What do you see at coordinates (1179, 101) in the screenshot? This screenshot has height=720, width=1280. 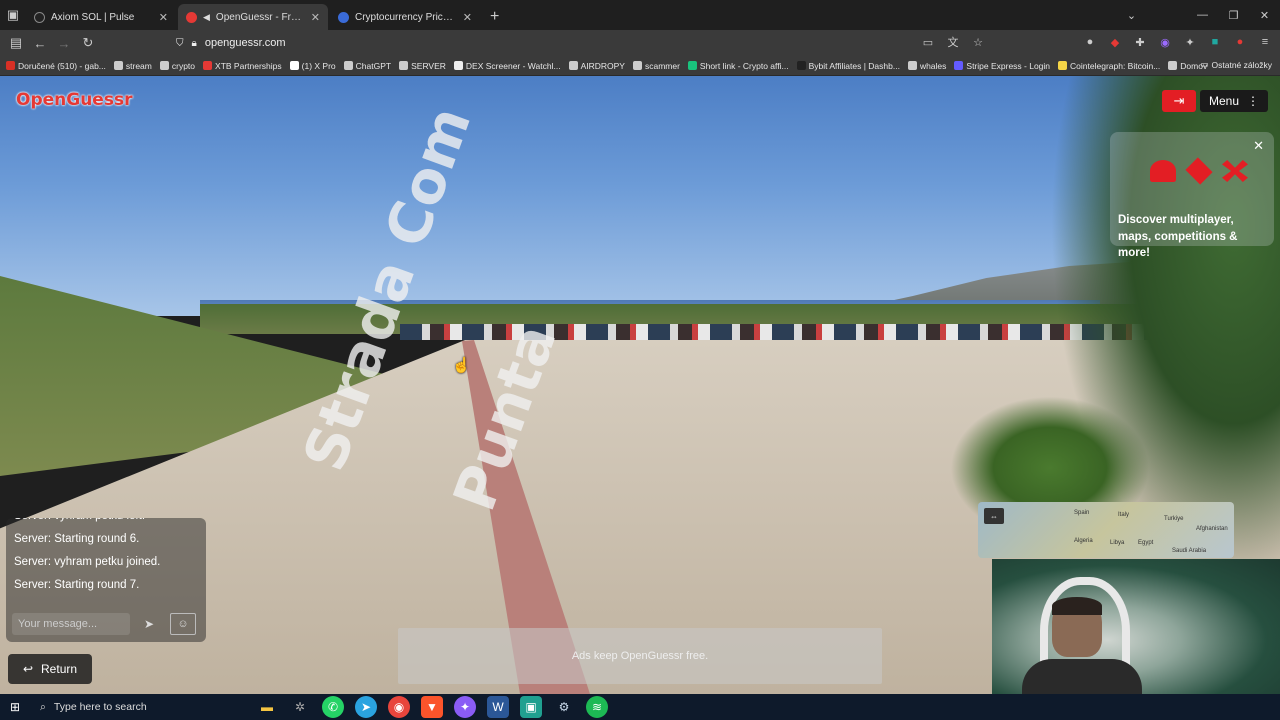 I see `exit-game-button: ⇥` at bounding box center [1179, 101].